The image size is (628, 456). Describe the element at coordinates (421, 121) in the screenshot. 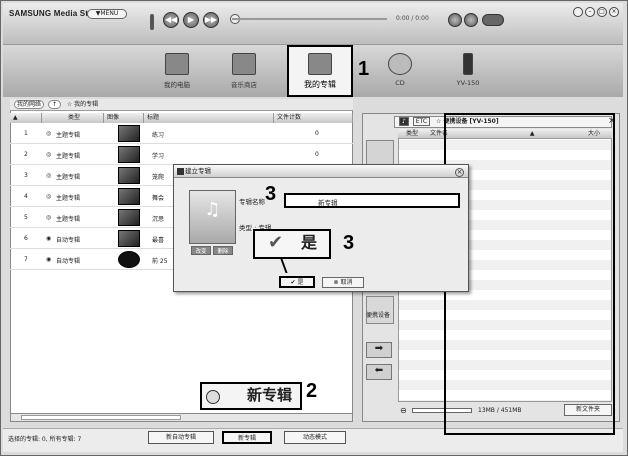

I see `device-tab-etc: ETC` at that location.